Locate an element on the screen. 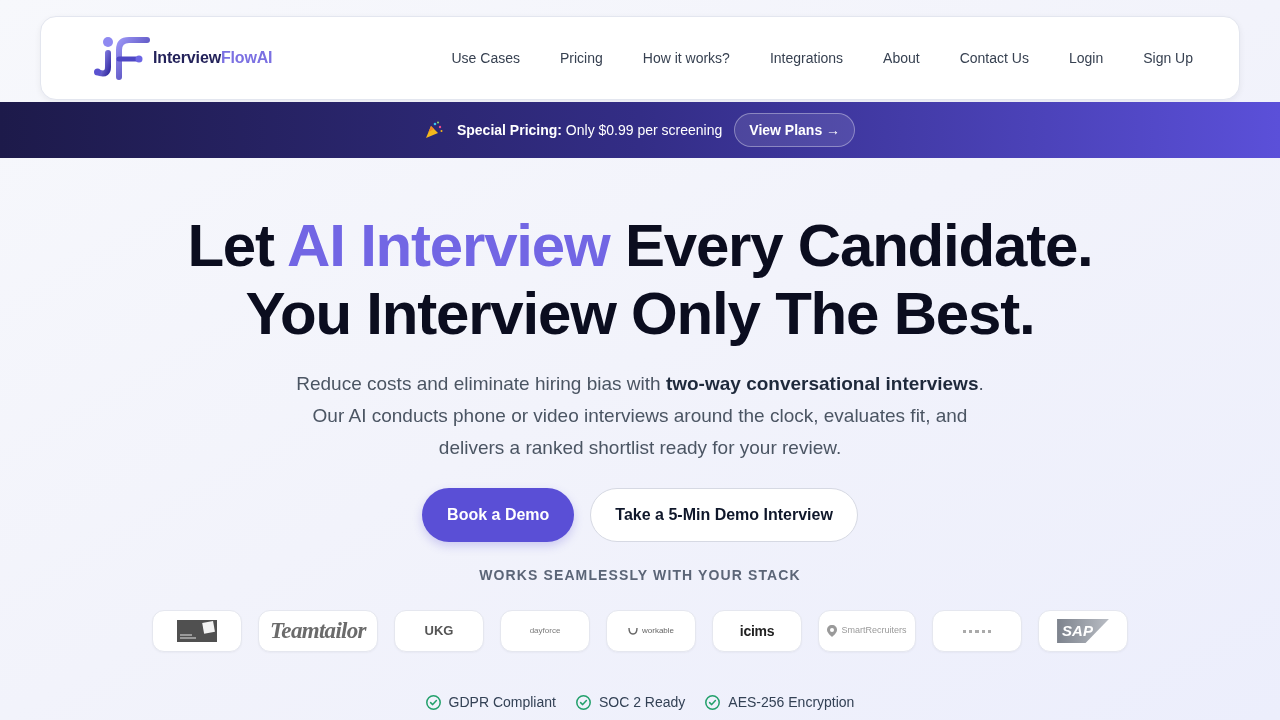 Image resolution: width=1280 pixels, height=720 pixels. nav-link: About is located at coordinates (901, 58).